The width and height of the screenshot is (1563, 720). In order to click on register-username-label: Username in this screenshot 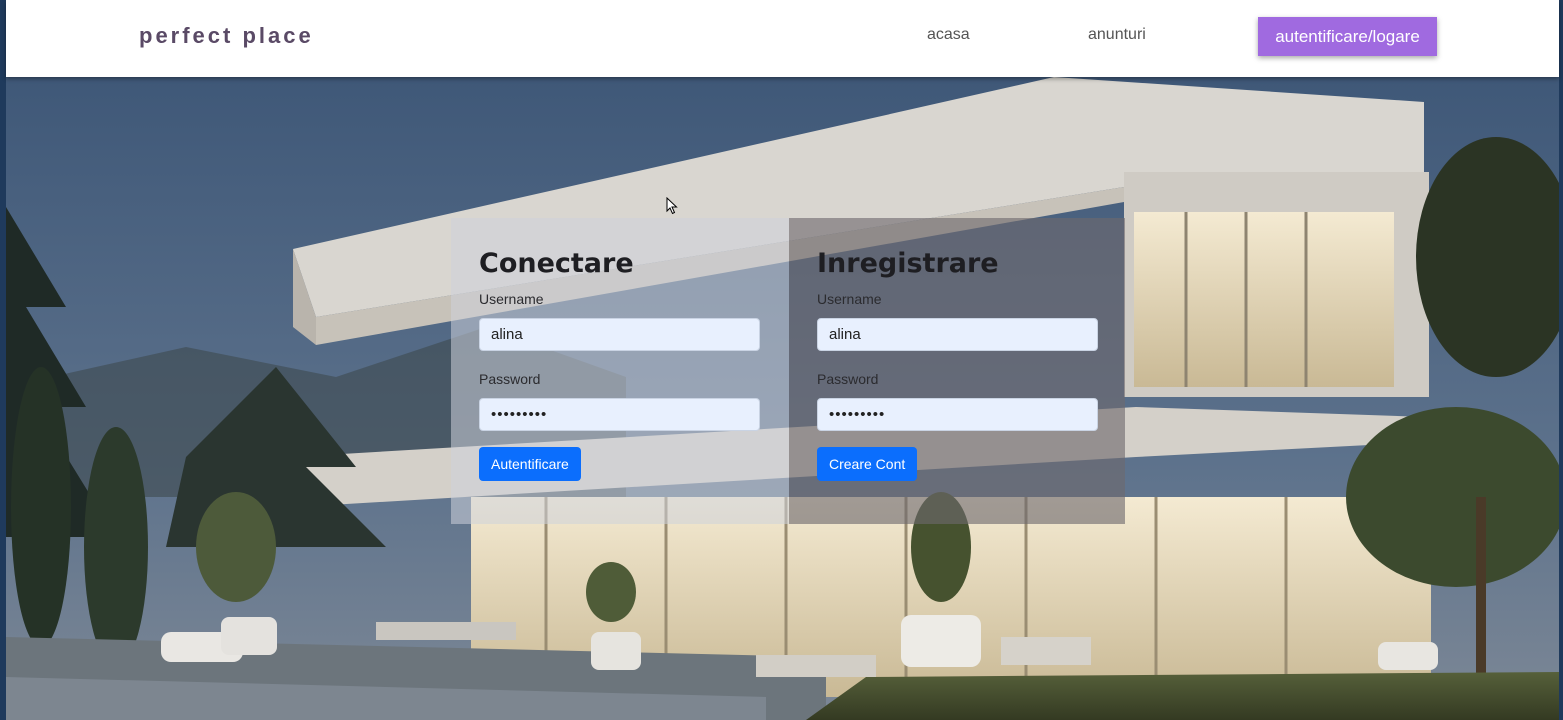, I will do `click(849, 299)`.